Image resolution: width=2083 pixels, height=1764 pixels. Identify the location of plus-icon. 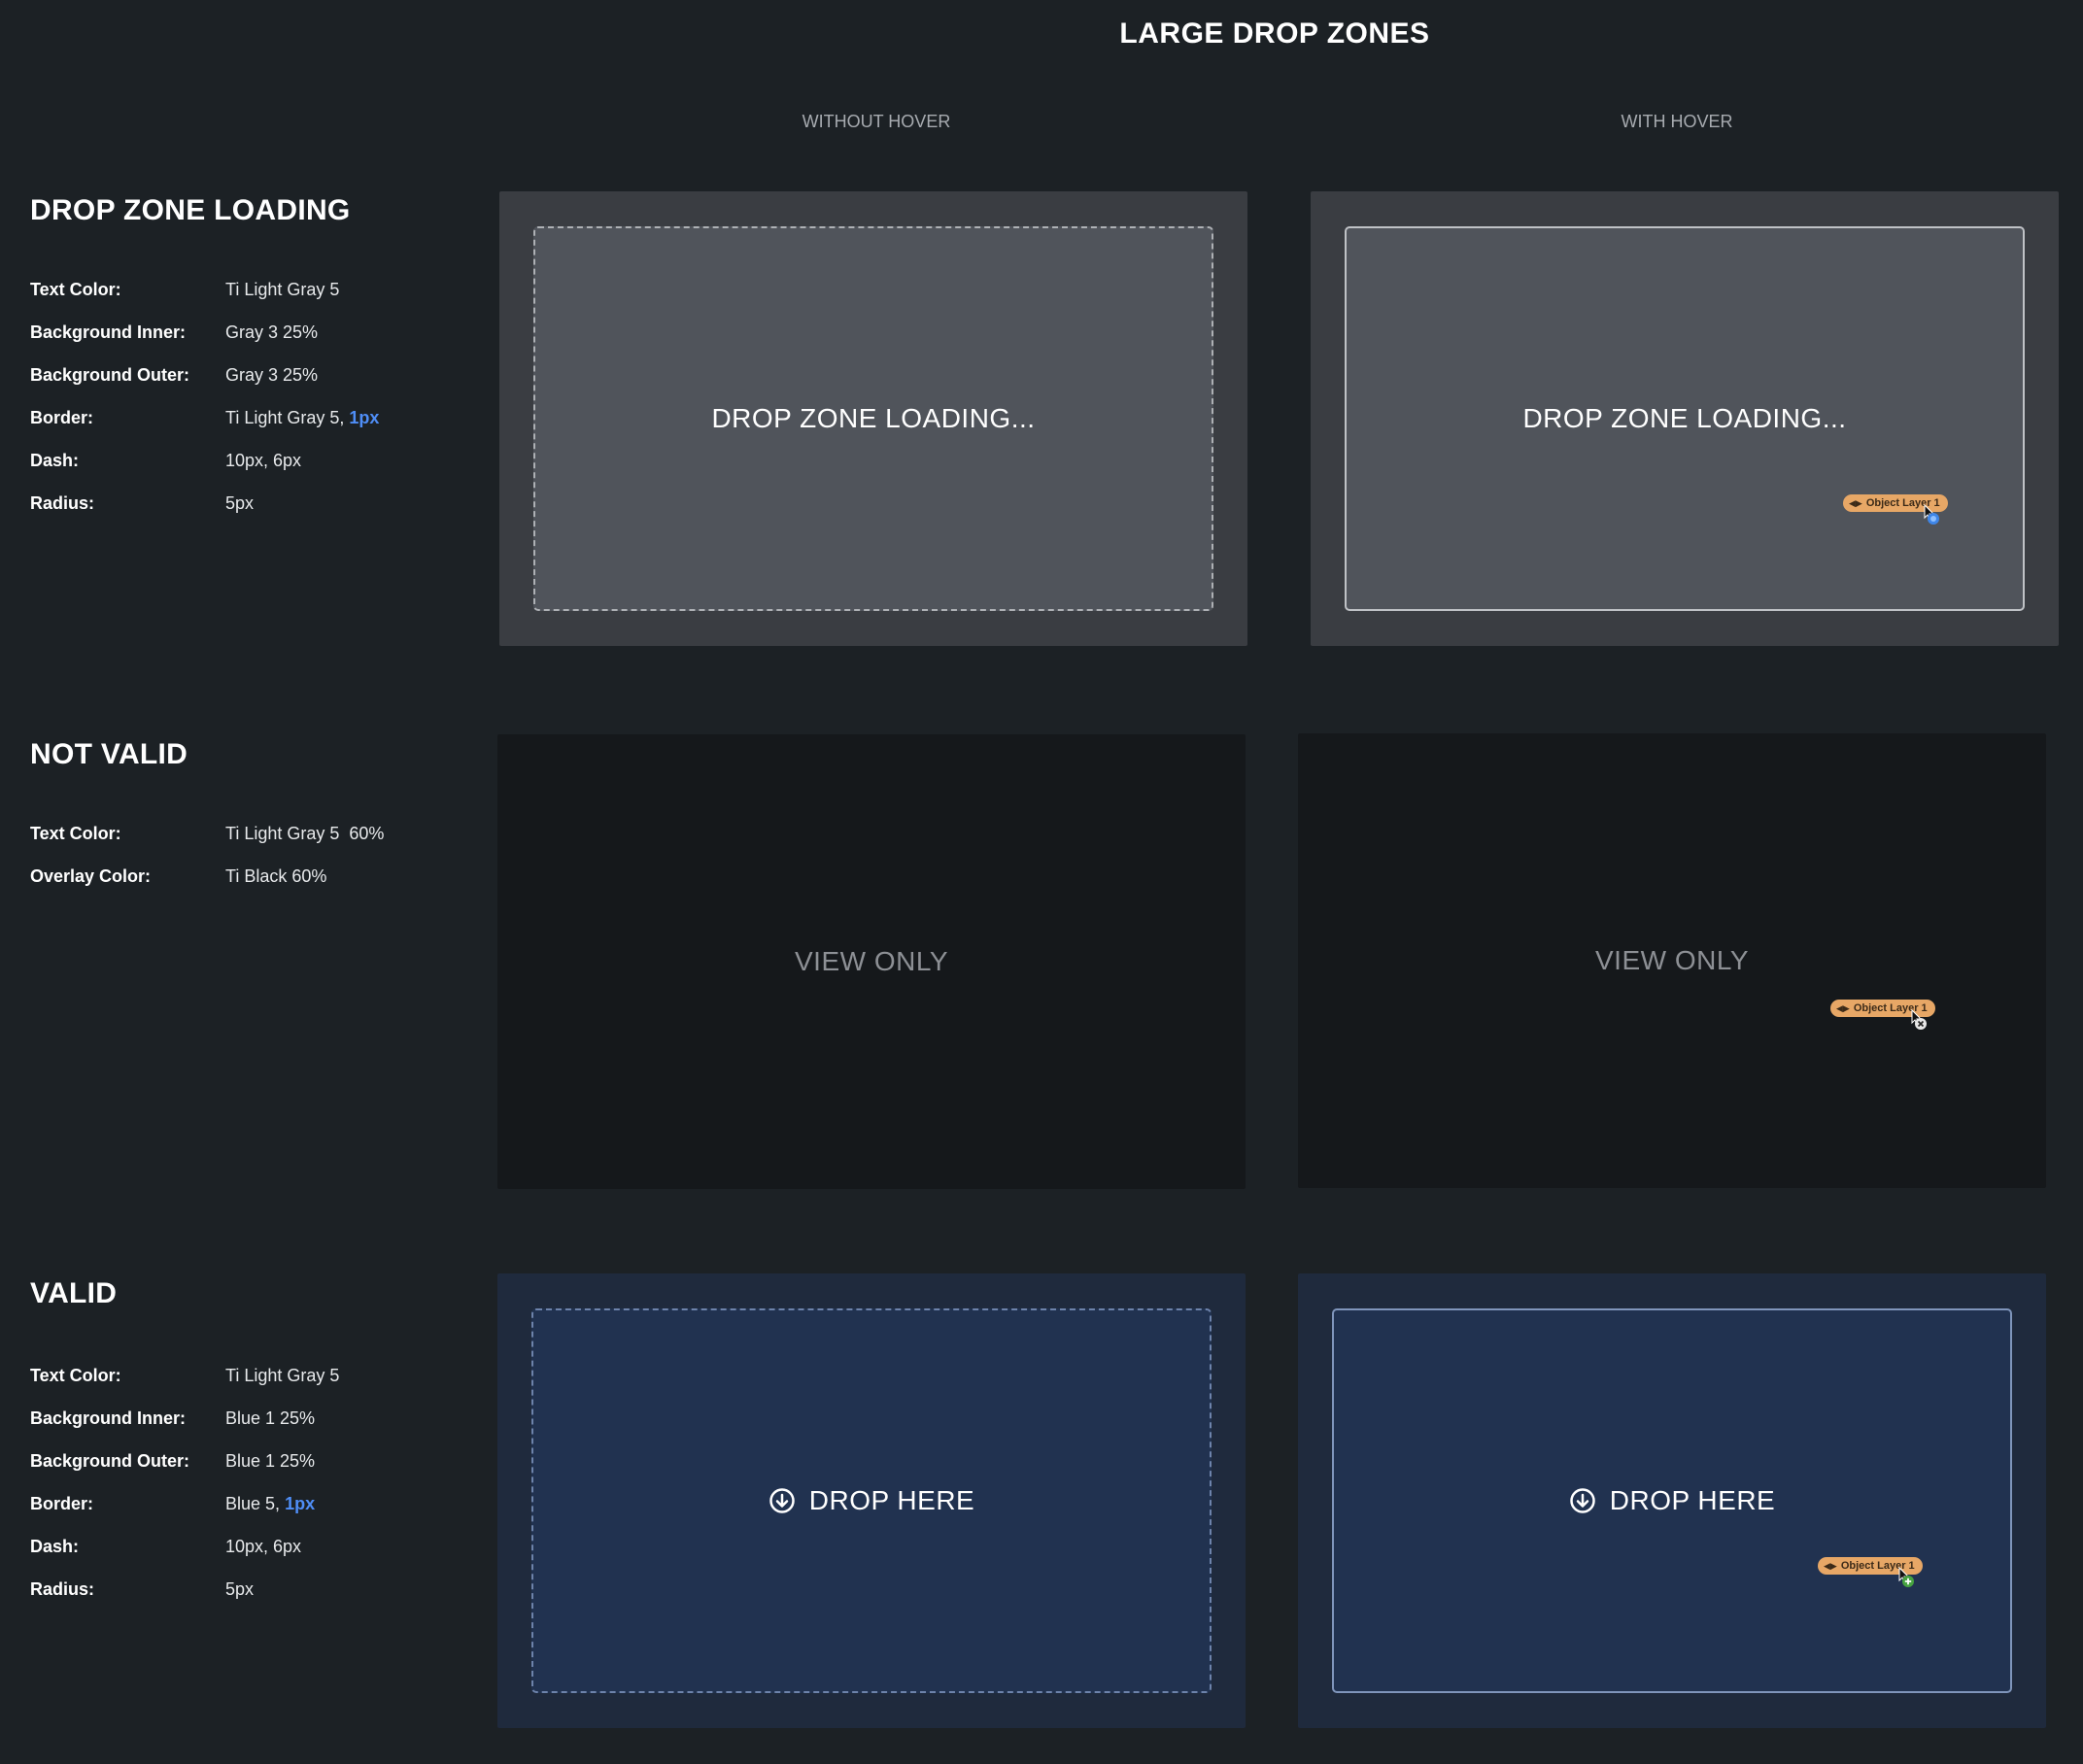
(1906, 1577).